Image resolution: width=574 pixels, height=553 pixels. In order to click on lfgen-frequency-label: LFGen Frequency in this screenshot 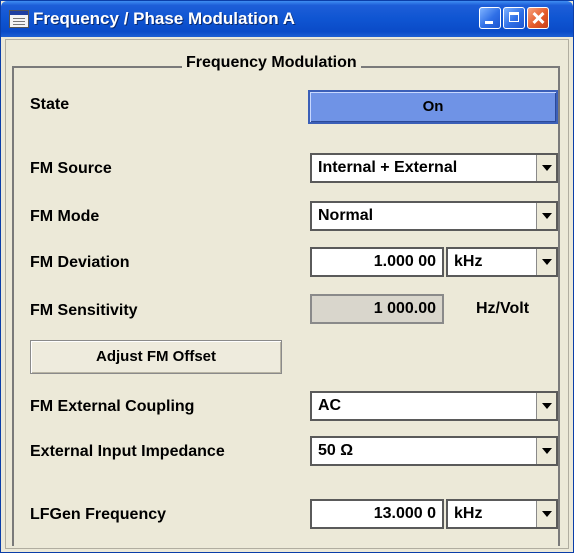, I will do `click(98, 514)`.